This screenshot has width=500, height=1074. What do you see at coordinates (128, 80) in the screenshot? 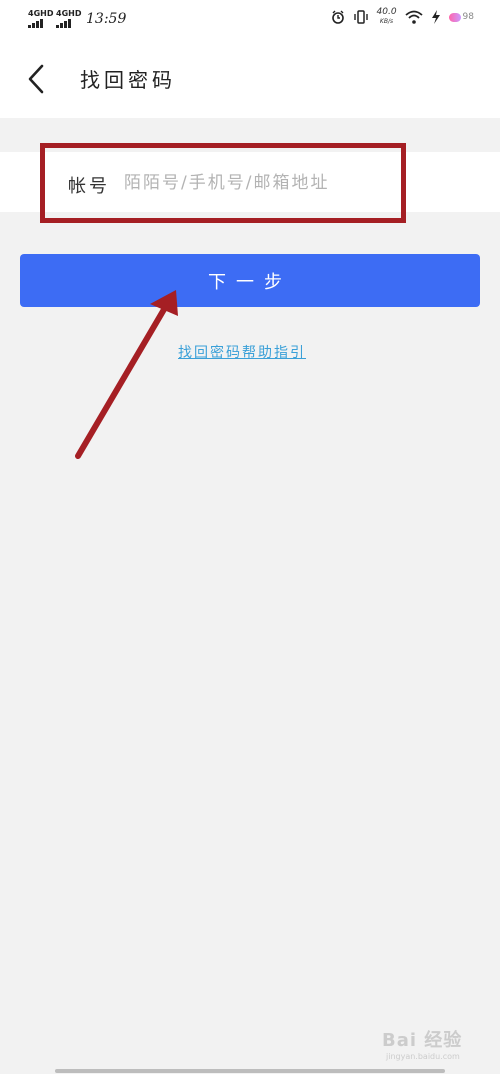
I see `page-title: 找回密码` at bounding box center [128, 80].